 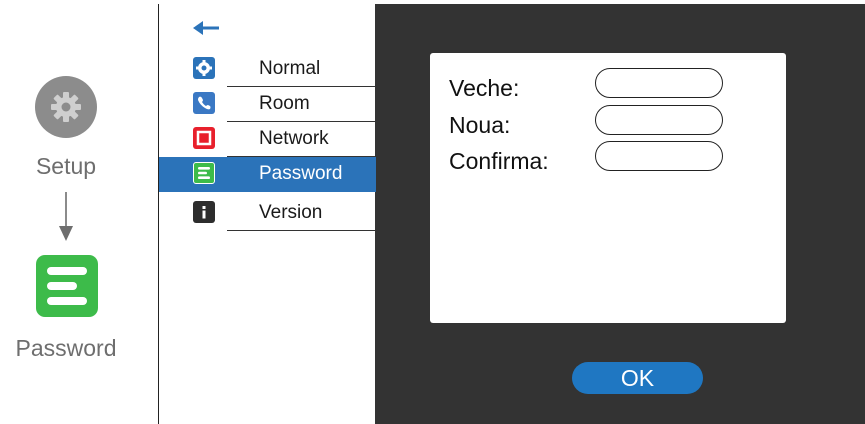 What do you see at coordinates (284, 103) in the screenshot?
I see `menu-item-label: Room` at bounding box center [284, 103].